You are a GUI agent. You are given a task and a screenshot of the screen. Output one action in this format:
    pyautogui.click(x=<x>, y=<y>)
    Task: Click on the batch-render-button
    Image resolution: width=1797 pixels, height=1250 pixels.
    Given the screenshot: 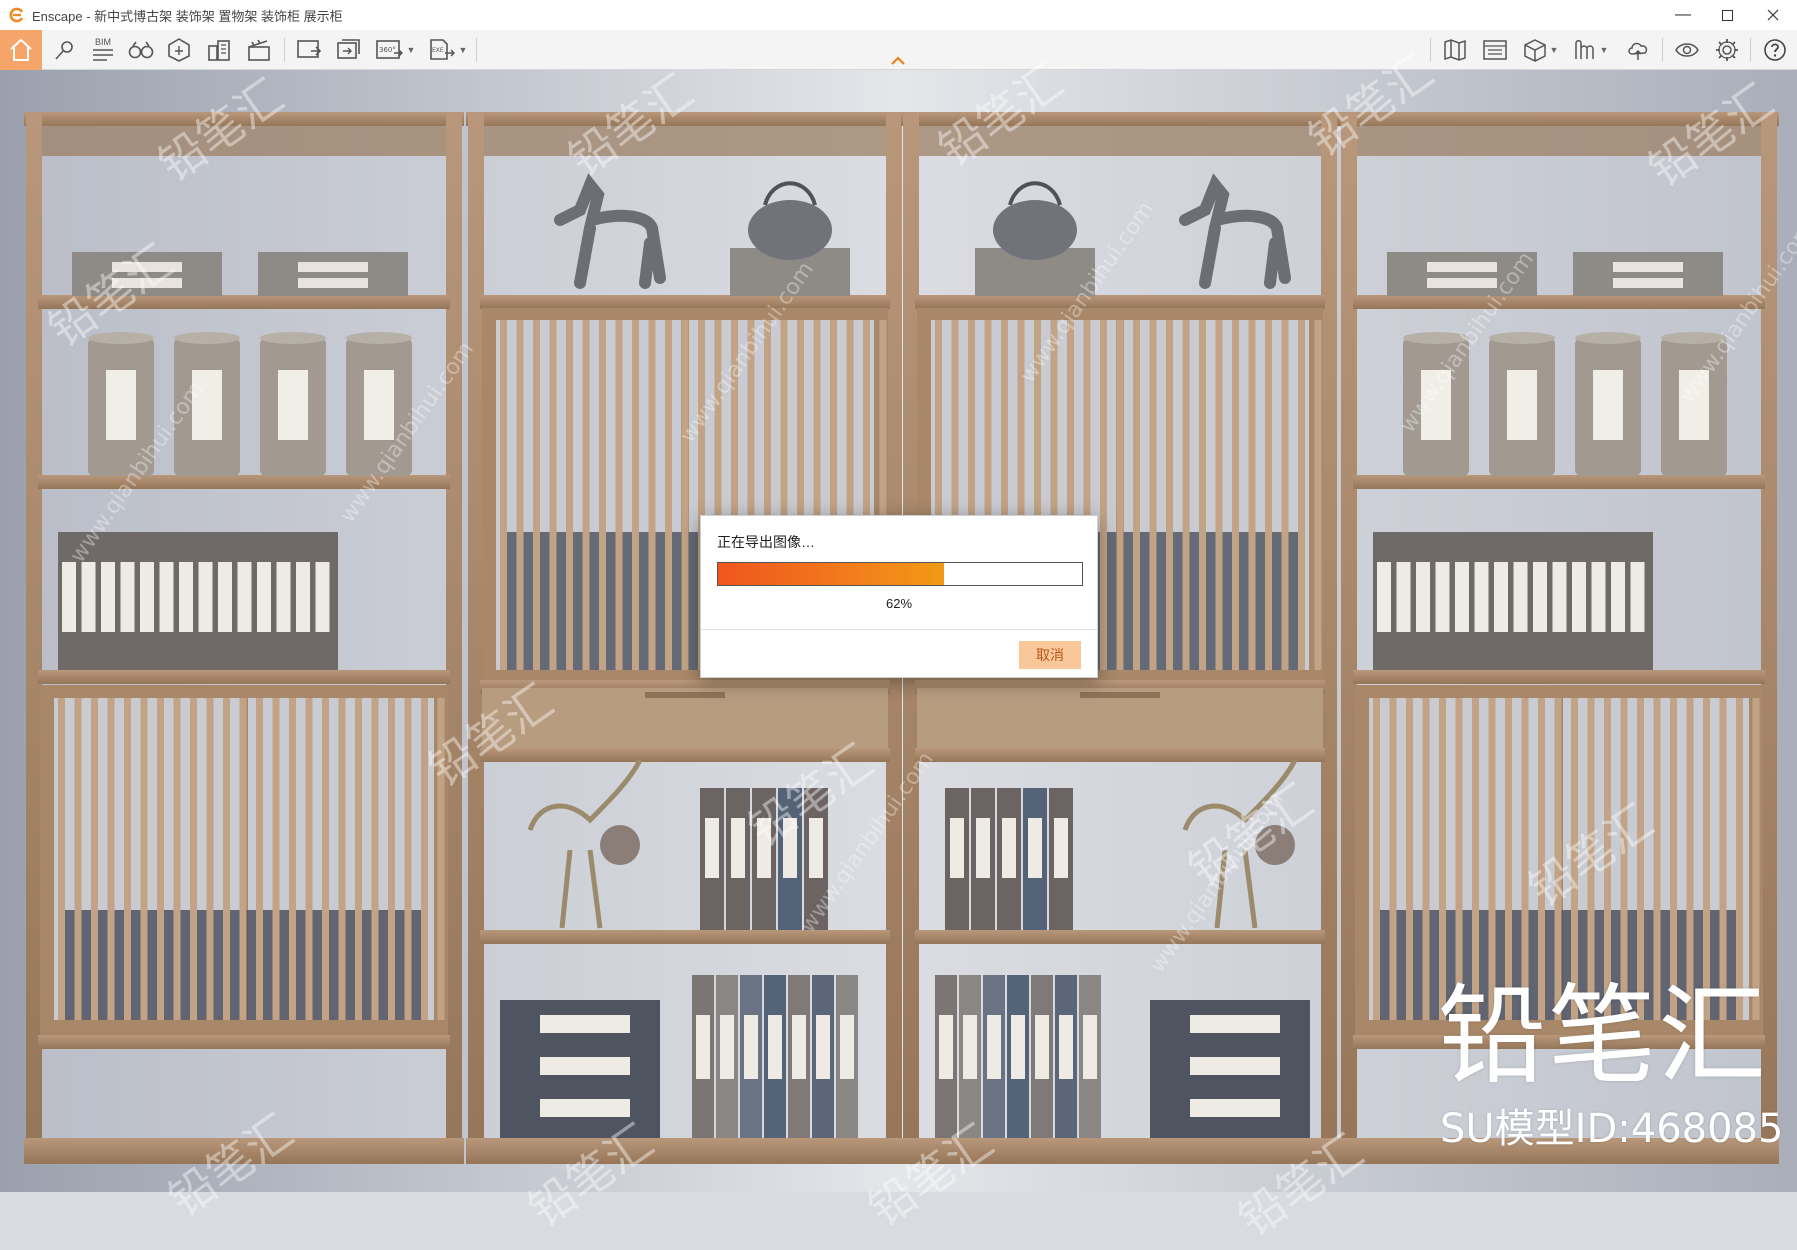 What is the action you would take?
    pyautogui.click(x=349, y=50)
    